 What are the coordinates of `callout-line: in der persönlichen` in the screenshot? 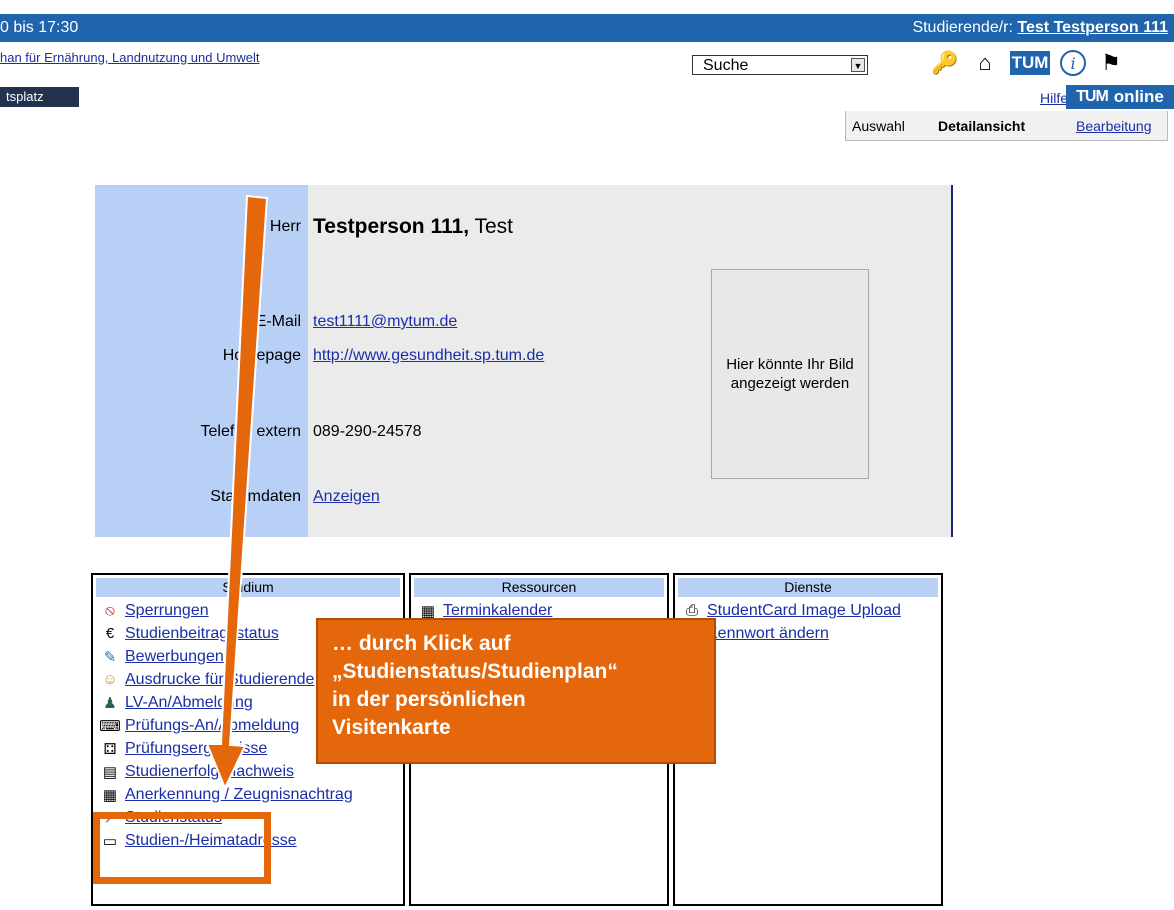 It's located at (429, 699).